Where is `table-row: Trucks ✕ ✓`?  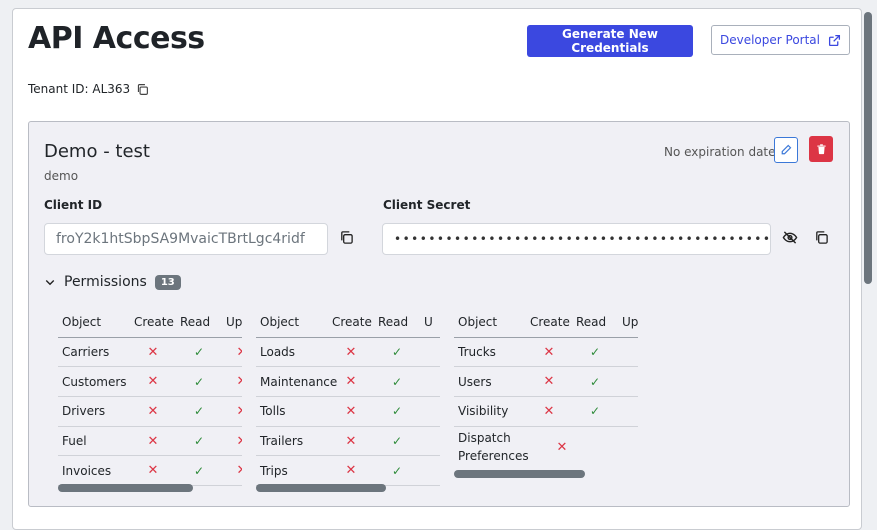 table-row: Trucks ✕ ✓ is located at coordinates (546, 353).